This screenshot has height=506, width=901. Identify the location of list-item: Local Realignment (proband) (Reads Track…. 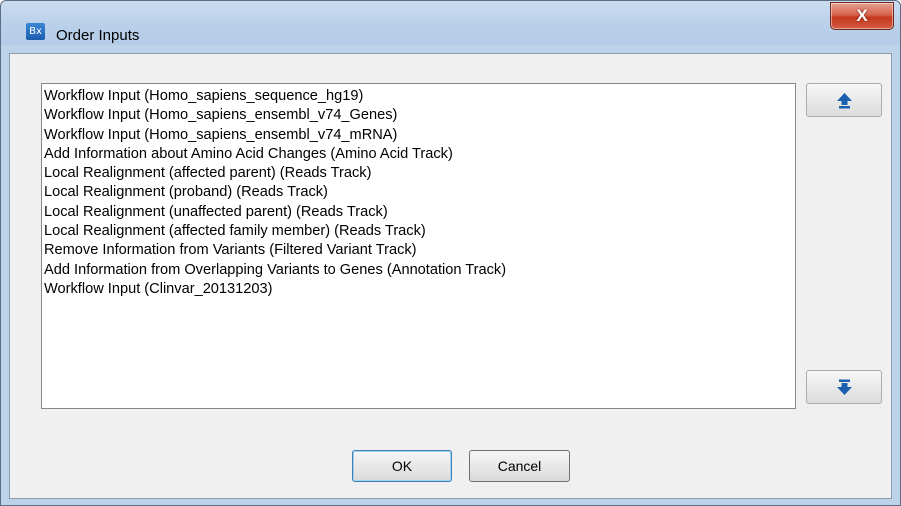
(419, 192).